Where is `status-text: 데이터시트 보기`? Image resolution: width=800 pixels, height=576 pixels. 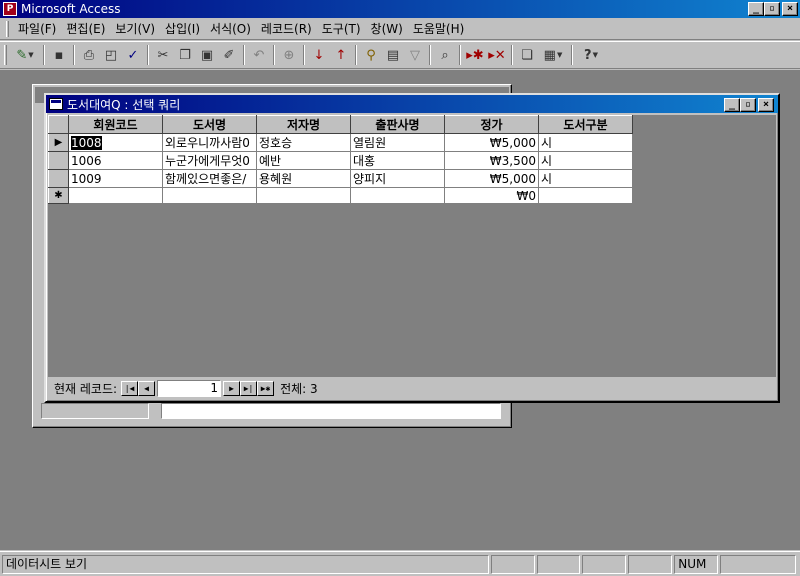 status-text: 데이터시트 보기 is located at coordinates (245, 564).